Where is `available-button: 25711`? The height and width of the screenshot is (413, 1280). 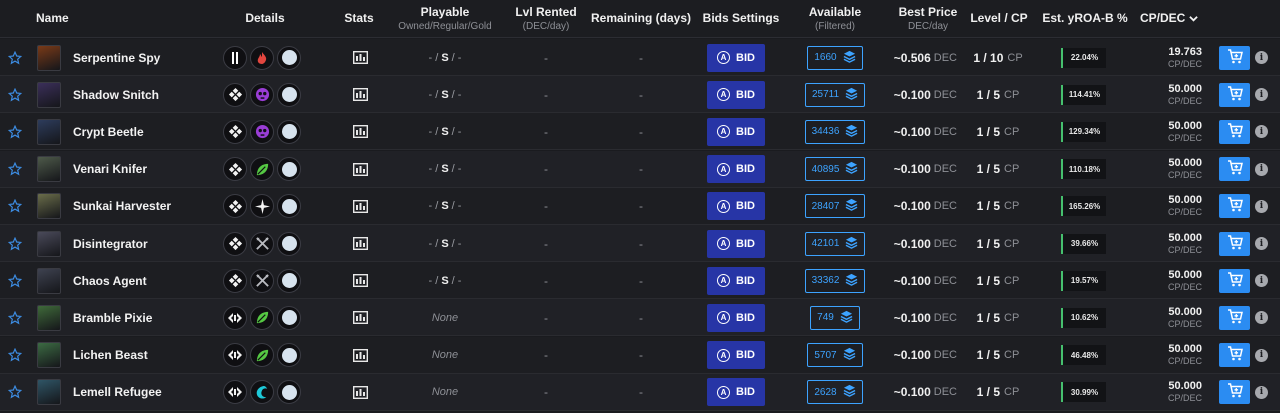
available-button: 25711 is located at coordinates (835, 94).